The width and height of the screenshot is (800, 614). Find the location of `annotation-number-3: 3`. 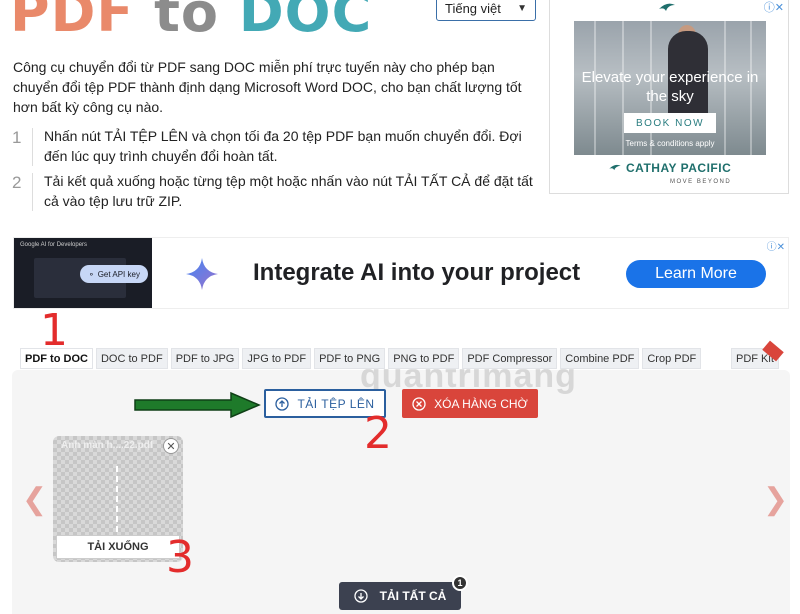

annotation-number-3: 3 is located at coordinates (180, 557).